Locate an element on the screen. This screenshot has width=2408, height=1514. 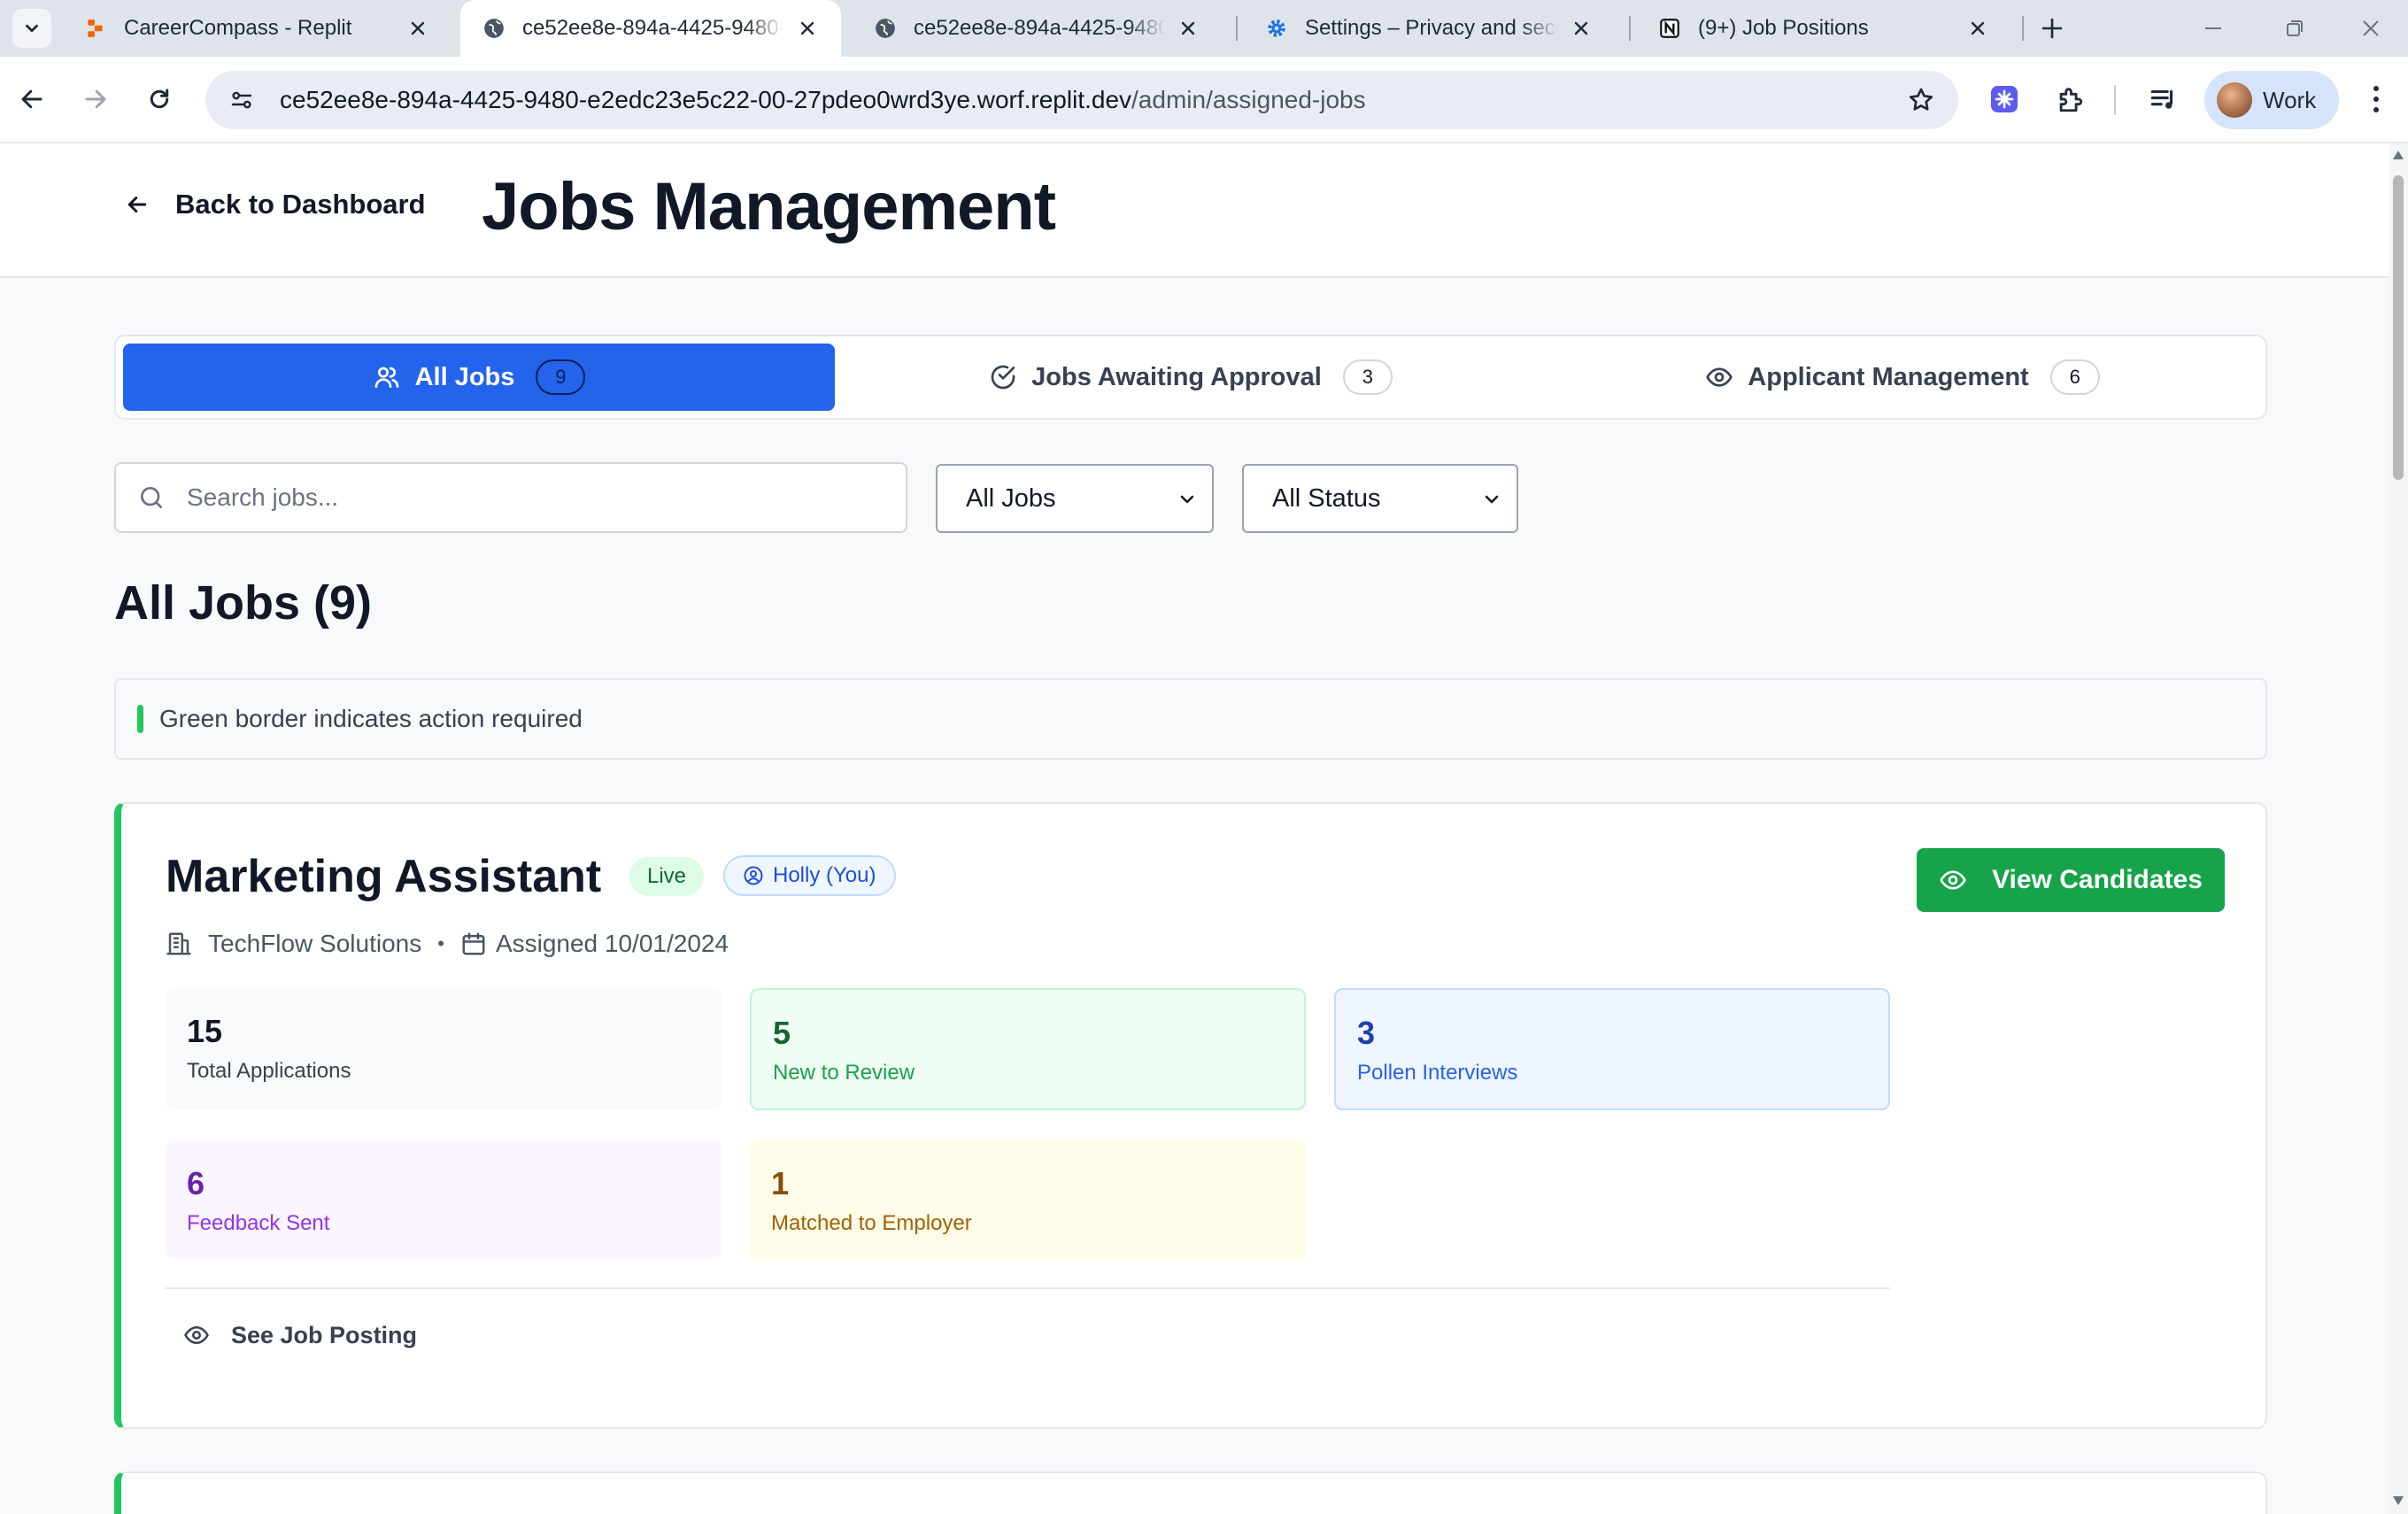
forward-button is located at coordinates (96, 99).